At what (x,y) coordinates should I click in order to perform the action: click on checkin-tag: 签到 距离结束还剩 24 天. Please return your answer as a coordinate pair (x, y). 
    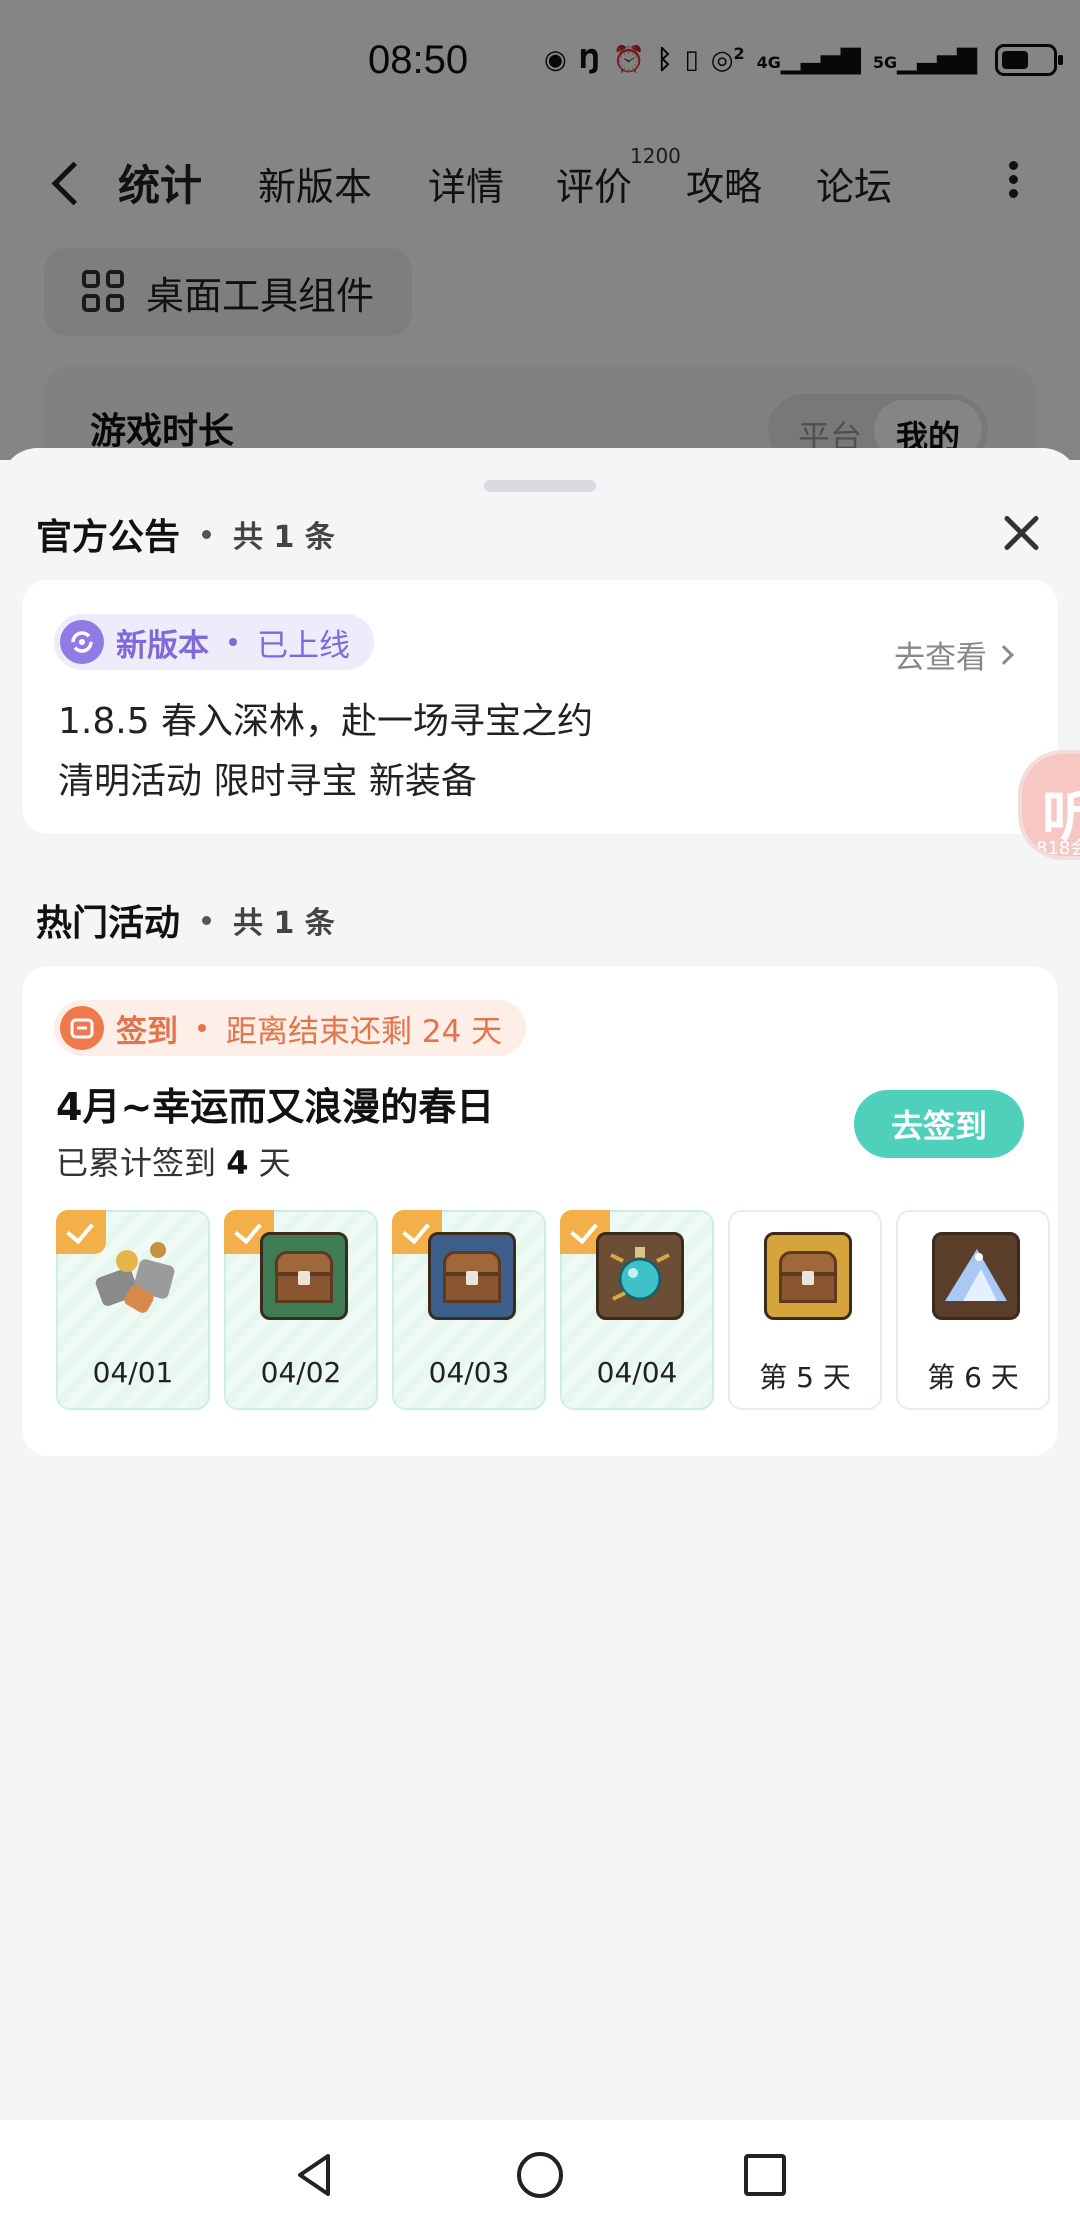
    Looking at the image, I should click on (290, 1028).